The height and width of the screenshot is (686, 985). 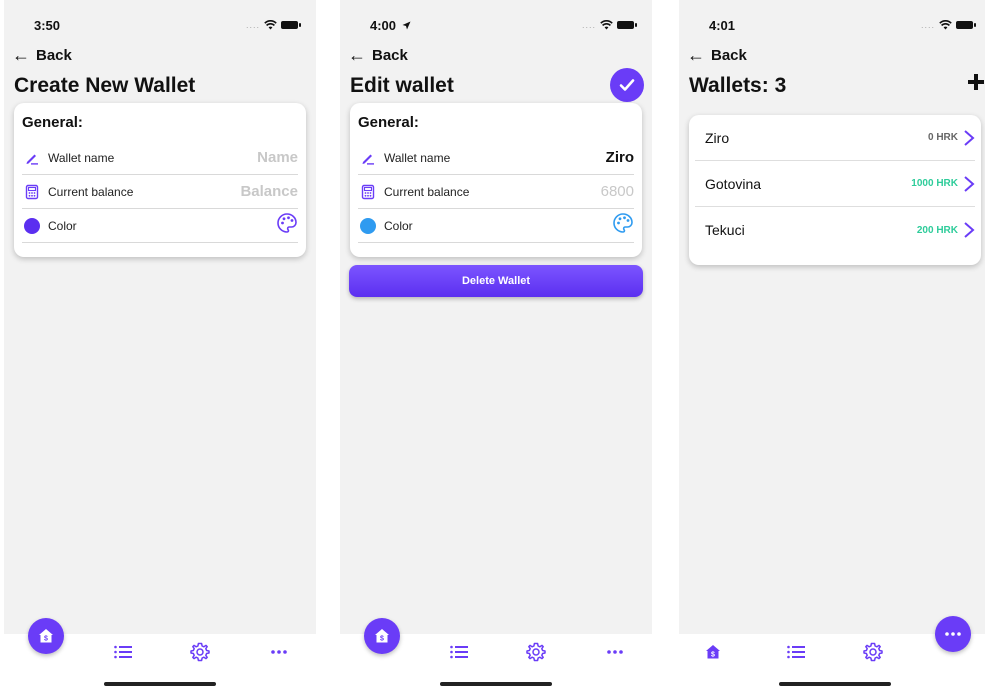 I want to click on page-title: Create New Wallet, so click(x=105, y=85).